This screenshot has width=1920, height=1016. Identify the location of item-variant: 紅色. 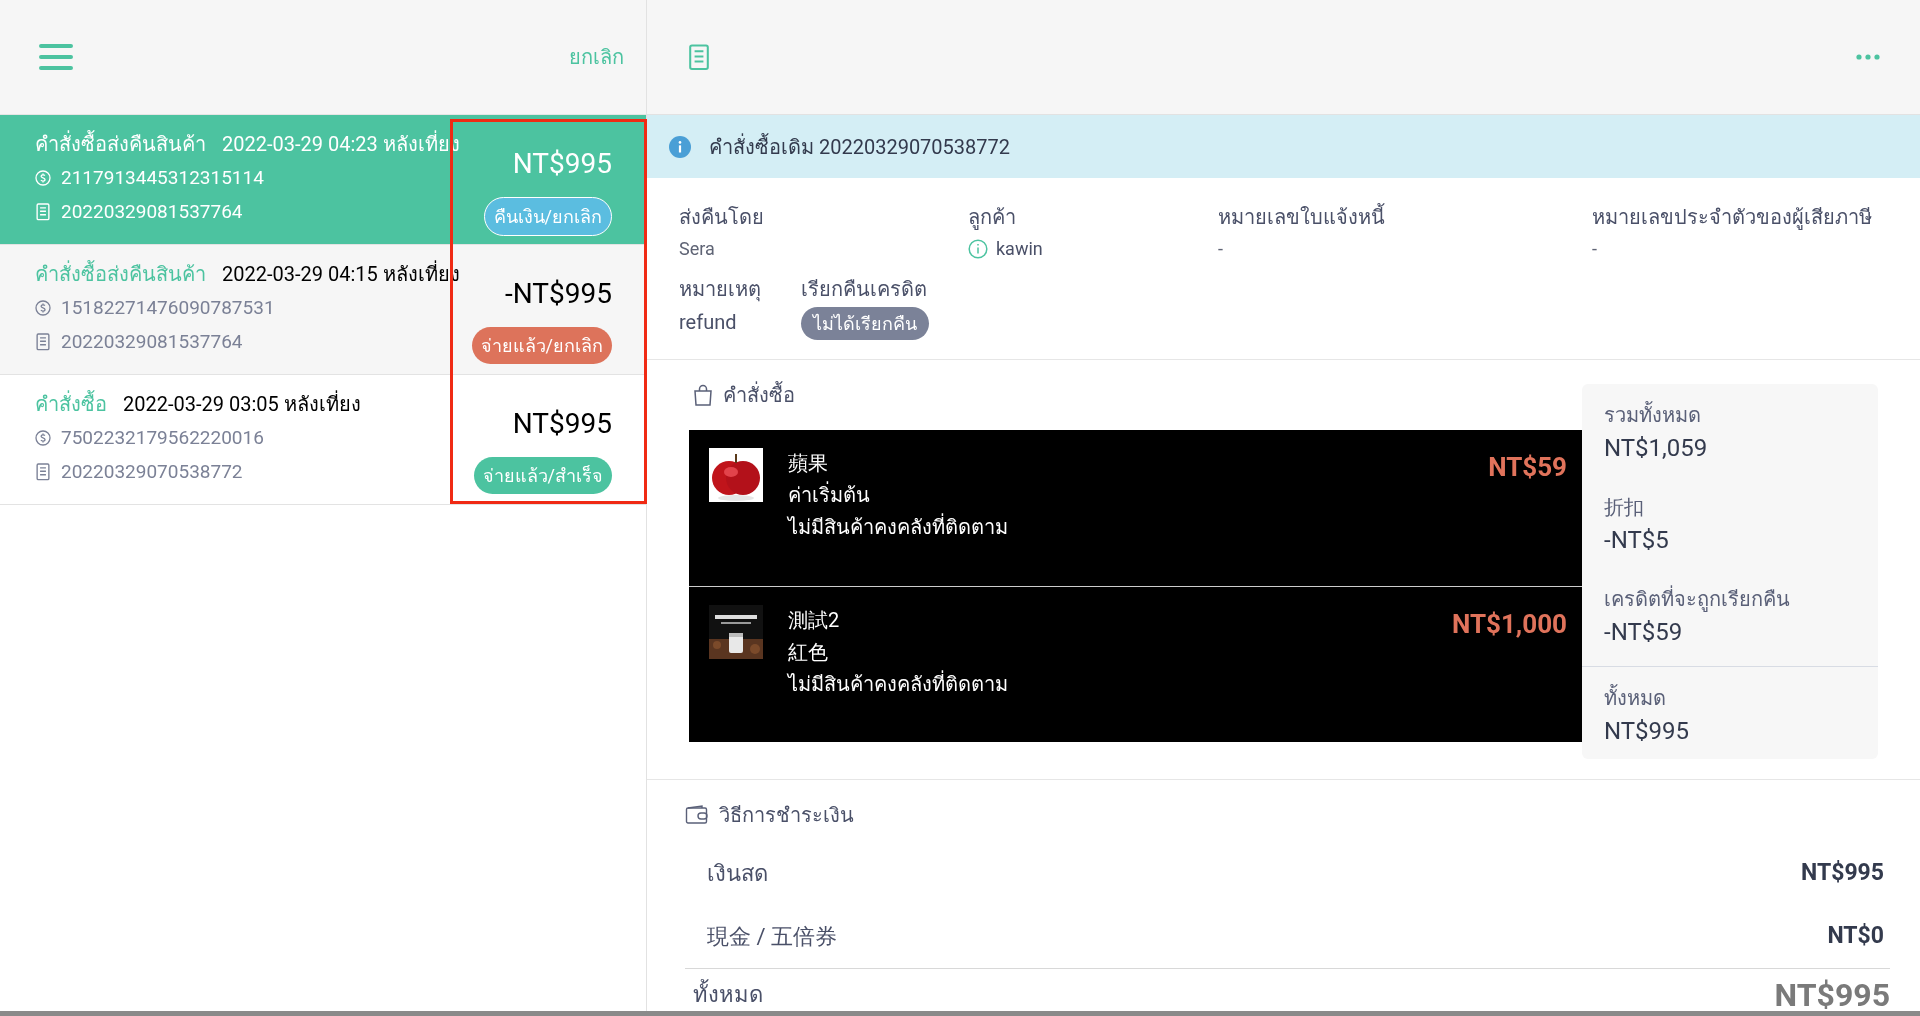
(808, 652).